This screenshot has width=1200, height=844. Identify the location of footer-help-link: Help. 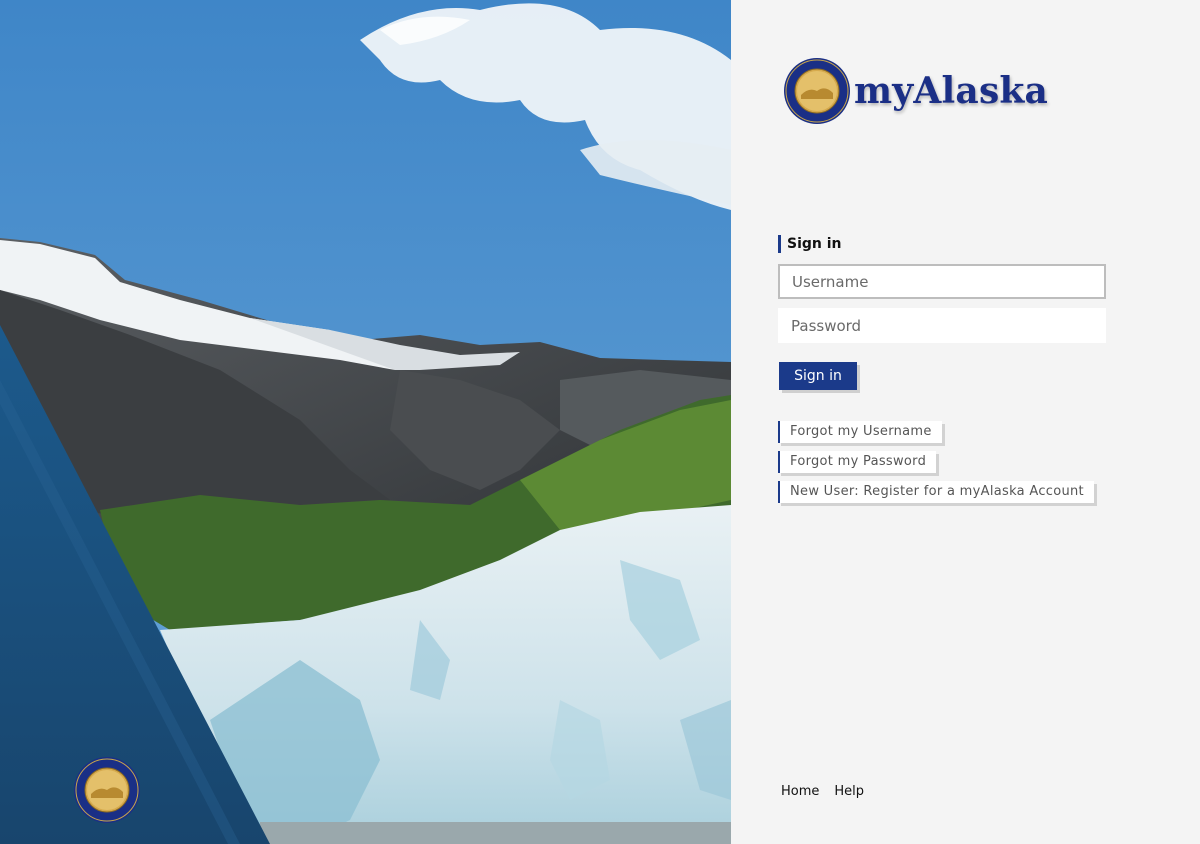
(849, 791).